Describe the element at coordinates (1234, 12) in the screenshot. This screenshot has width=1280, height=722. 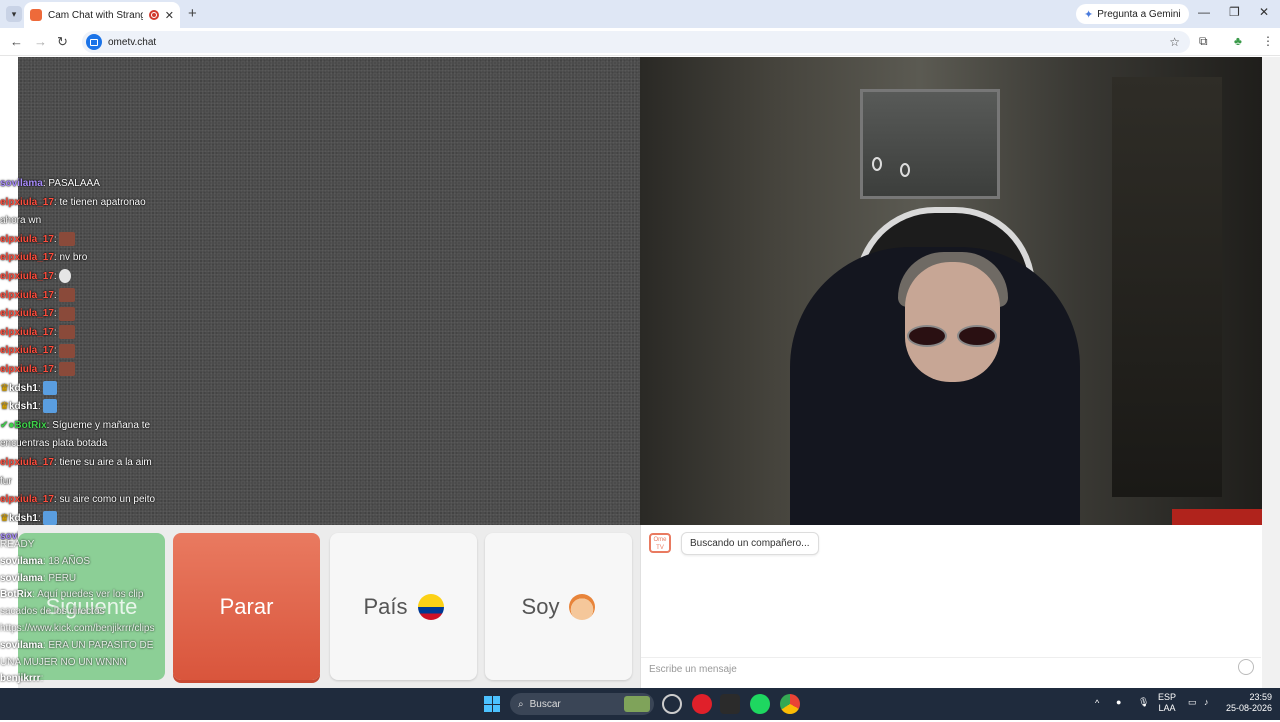
I see `maximize-button: ❐` at that location.